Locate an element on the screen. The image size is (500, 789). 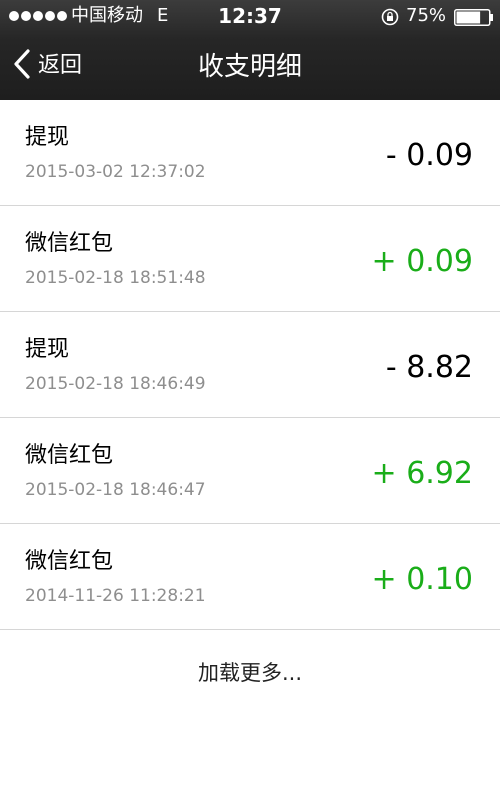
transaction-amount: + 6.92 is located at coordinates (422, 473).